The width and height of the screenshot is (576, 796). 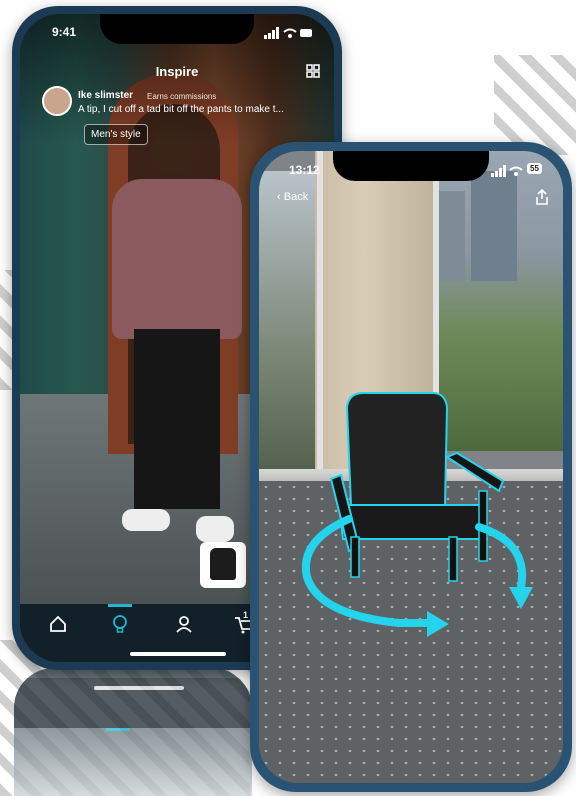 I want to click on battery-level: 55, so click(x=534, y=168).